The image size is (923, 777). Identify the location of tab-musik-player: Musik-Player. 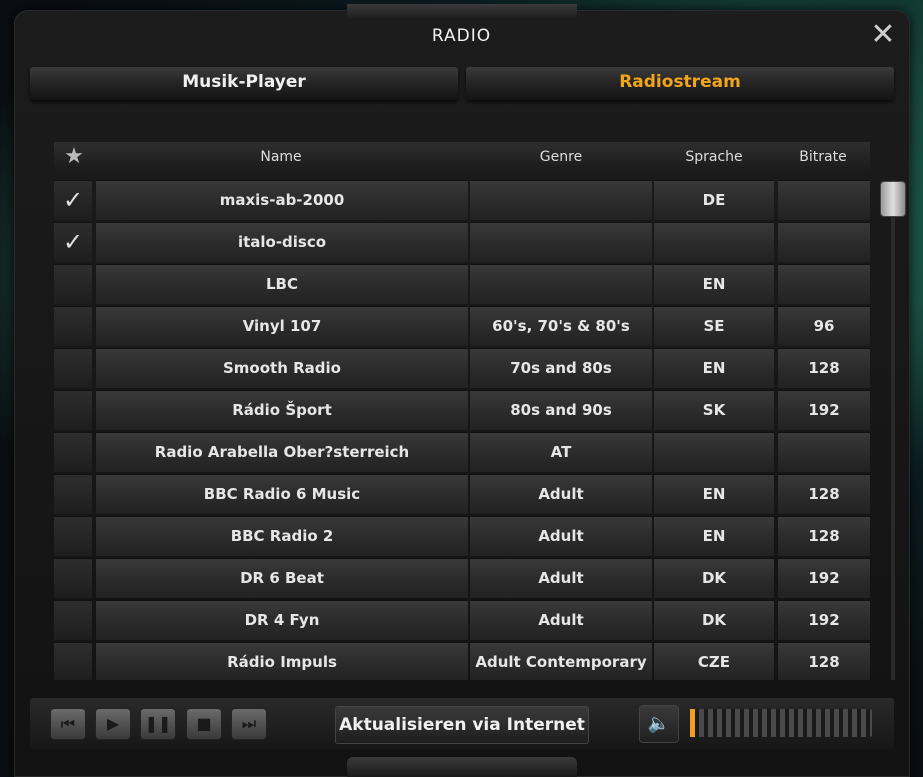
(244, 83).